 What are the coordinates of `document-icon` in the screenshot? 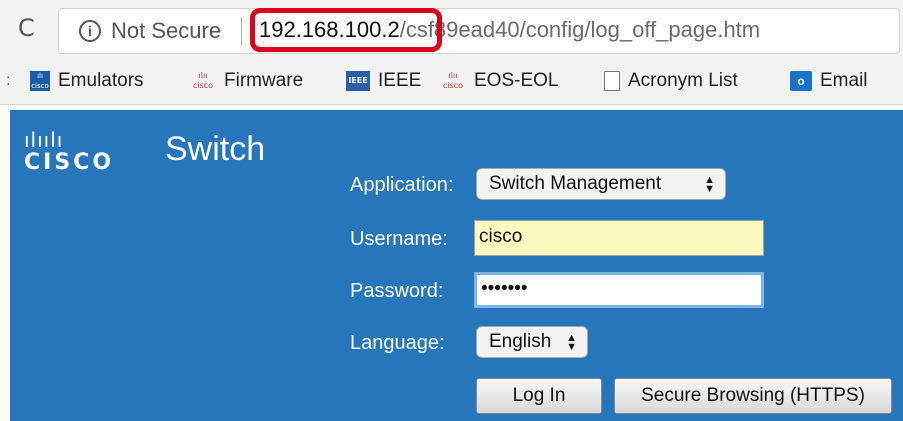 It's located at (612, 81).